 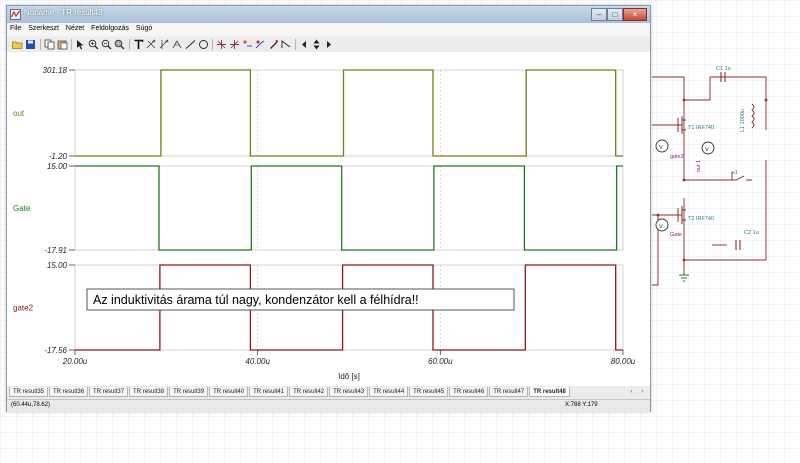 I want to click on zoom-fit-icon, so click(x=119, y=44).